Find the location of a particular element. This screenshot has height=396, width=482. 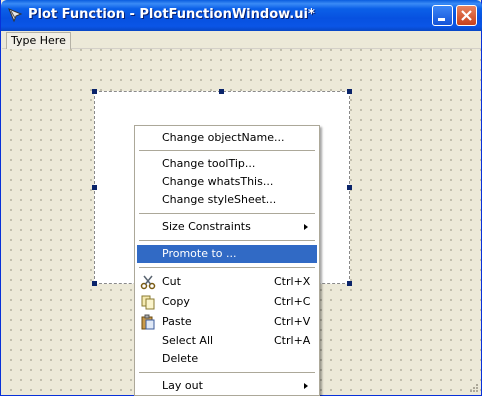

menu-item-label: Cut is located at coordinates (171, 281).